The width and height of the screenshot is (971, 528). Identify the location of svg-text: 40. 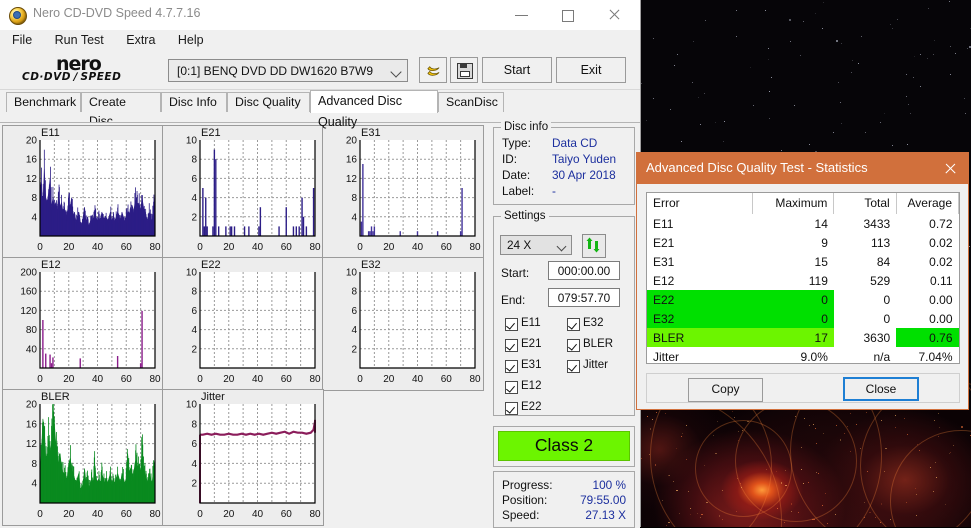
(32, 349).